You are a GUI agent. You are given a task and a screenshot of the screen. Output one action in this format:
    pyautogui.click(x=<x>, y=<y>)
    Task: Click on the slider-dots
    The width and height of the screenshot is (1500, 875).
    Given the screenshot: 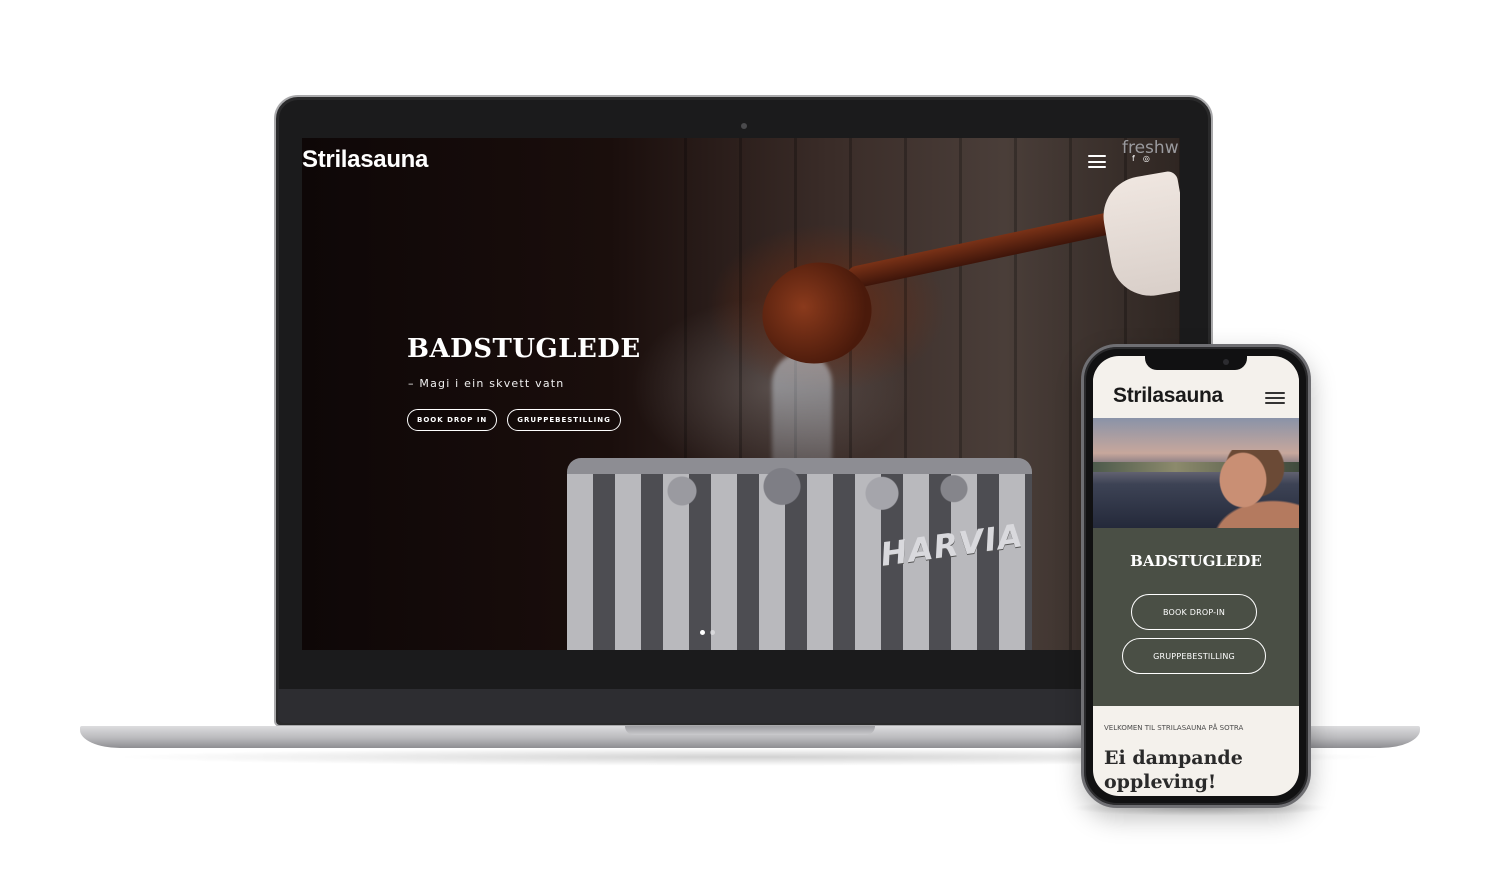 What is the action you would take?
    pyautogui.click(x=707, y=632)
    